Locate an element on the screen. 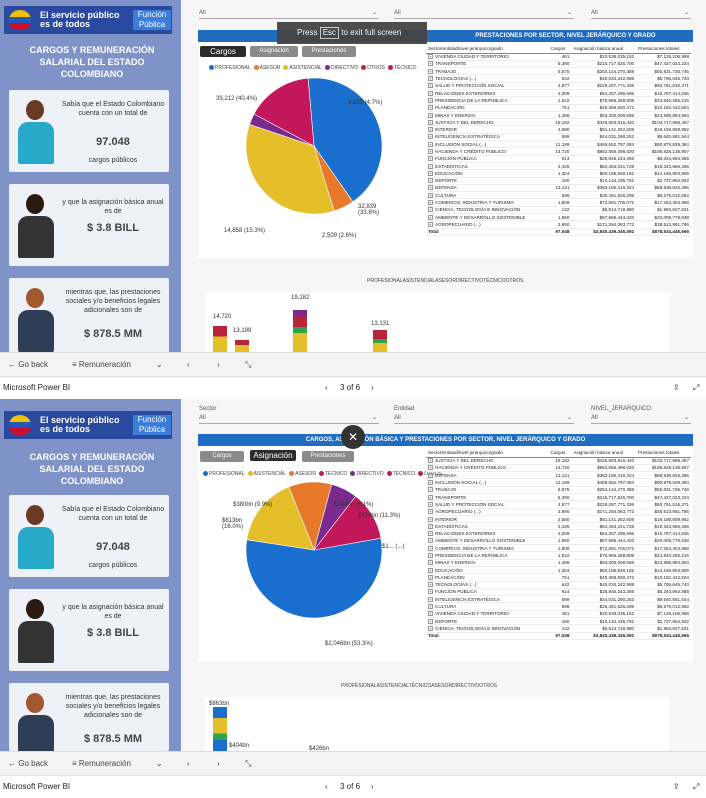  nivel-filter: NIVEL_JERARQUICO All ⌄ is located at coordinates (641, 416).